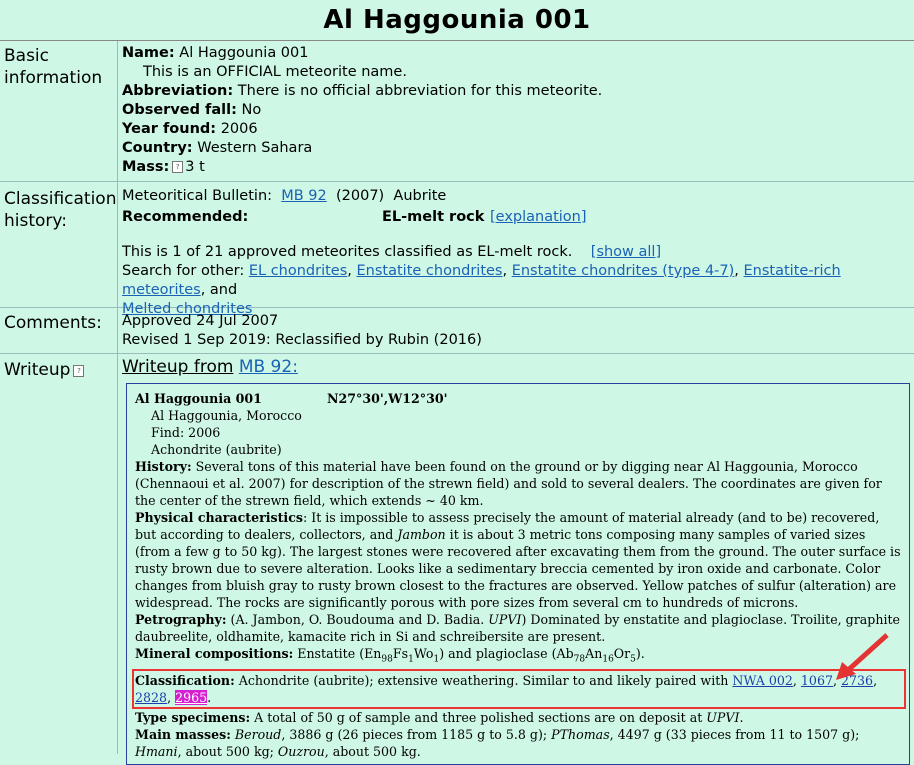 Image resolution: width=914 pixels, height=765 pixels. What do you see at coordinates (151, 697) in the screenshot?
I see `paired-link-2828: 2828` at bounding box center [151, 697].